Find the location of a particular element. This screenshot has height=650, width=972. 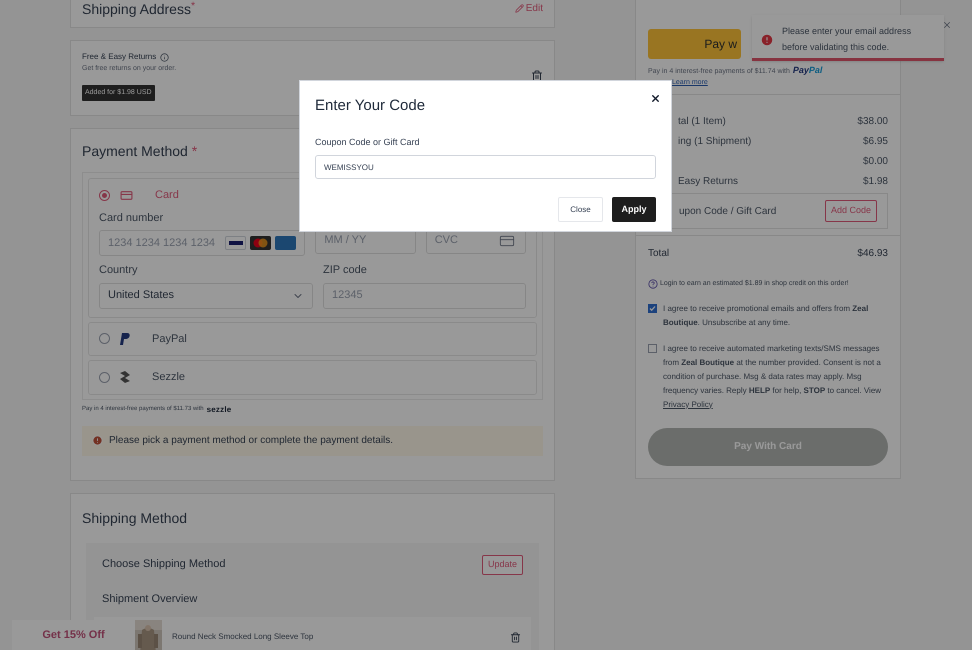

mastercard-icon is located at coordinates (261, 243).